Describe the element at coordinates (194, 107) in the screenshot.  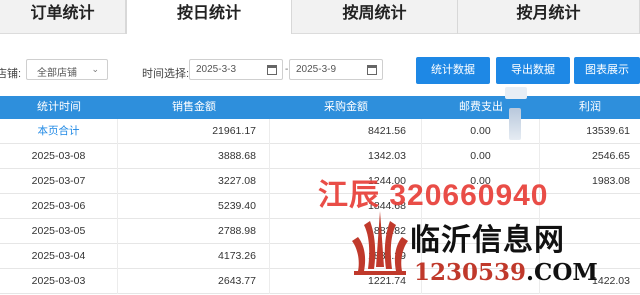
I see `column-header-sales: 销售金额` at that location.